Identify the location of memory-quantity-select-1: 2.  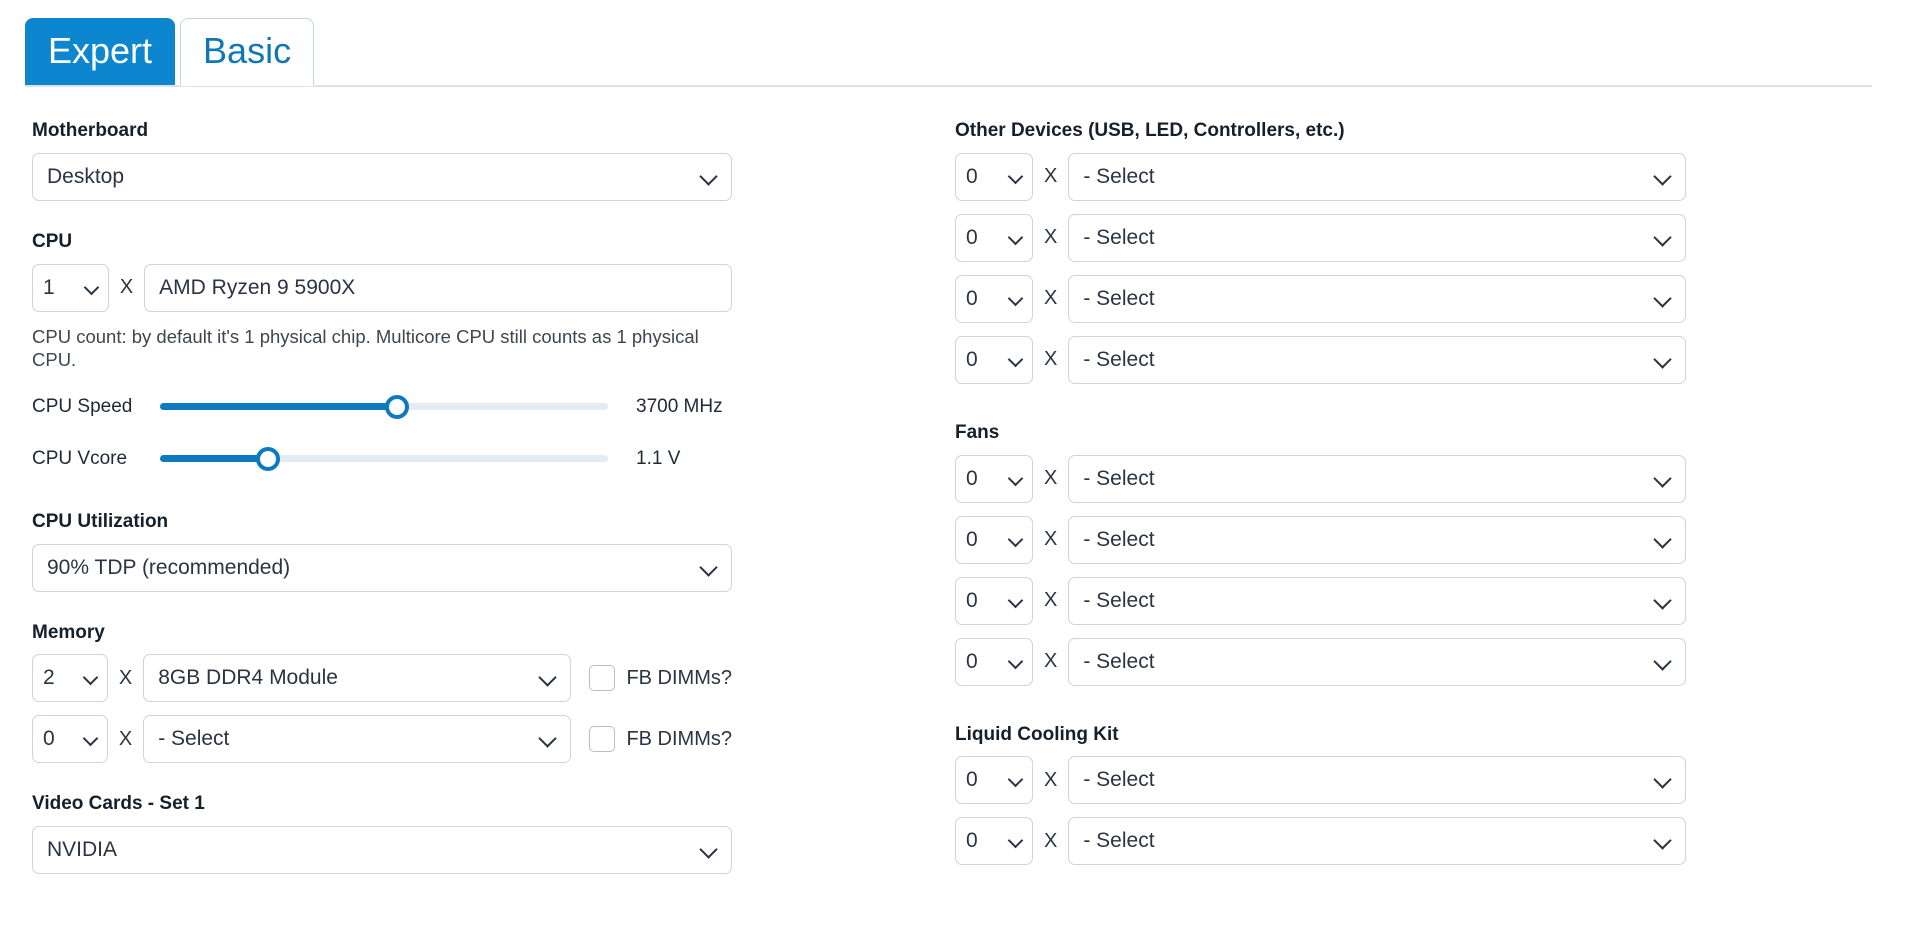
(70, 678).